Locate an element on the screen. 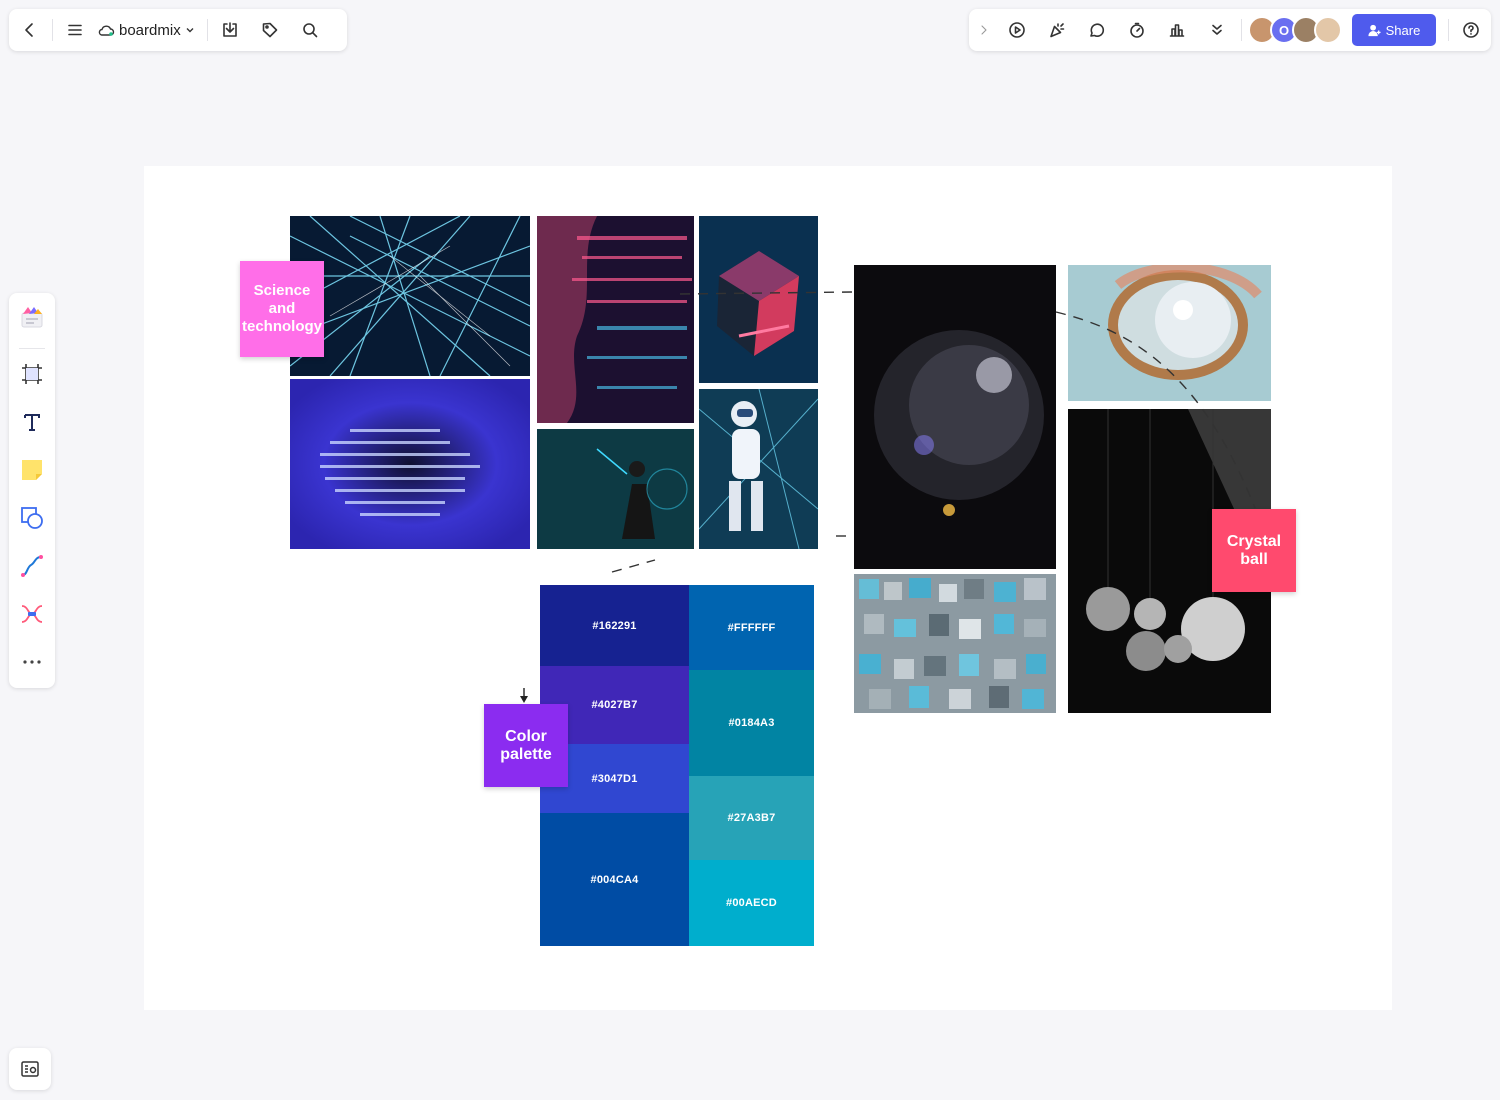 This screenshot has height=1100, width=1500. sticky-note-tool is located at coordinates (32, 470).